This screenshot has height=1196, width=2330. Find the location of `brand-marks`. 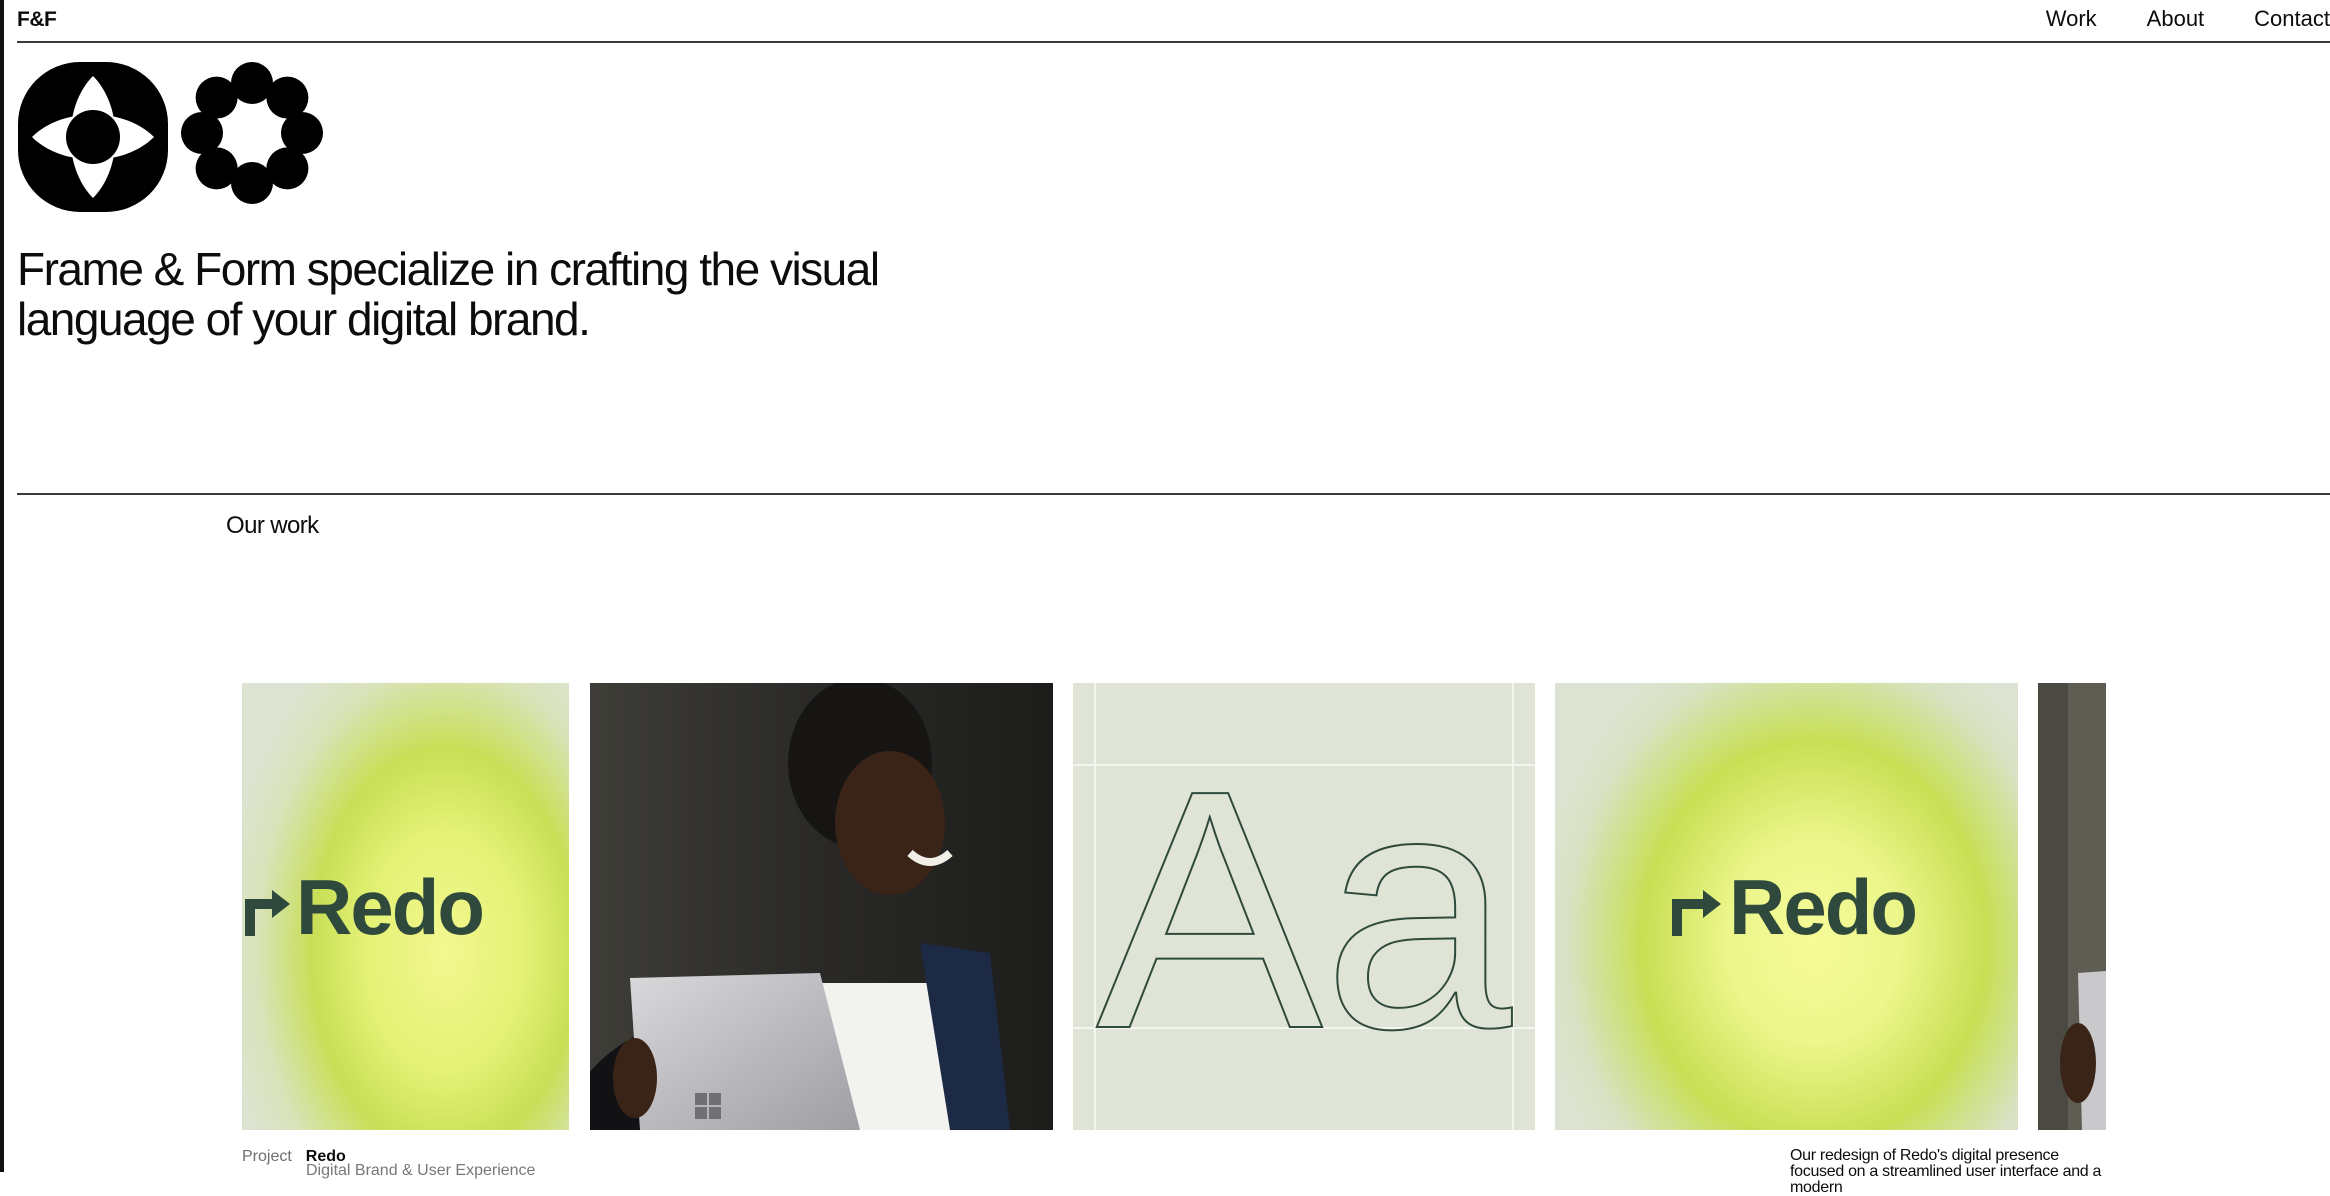

brand-marks is located at coordinates (170, 137).